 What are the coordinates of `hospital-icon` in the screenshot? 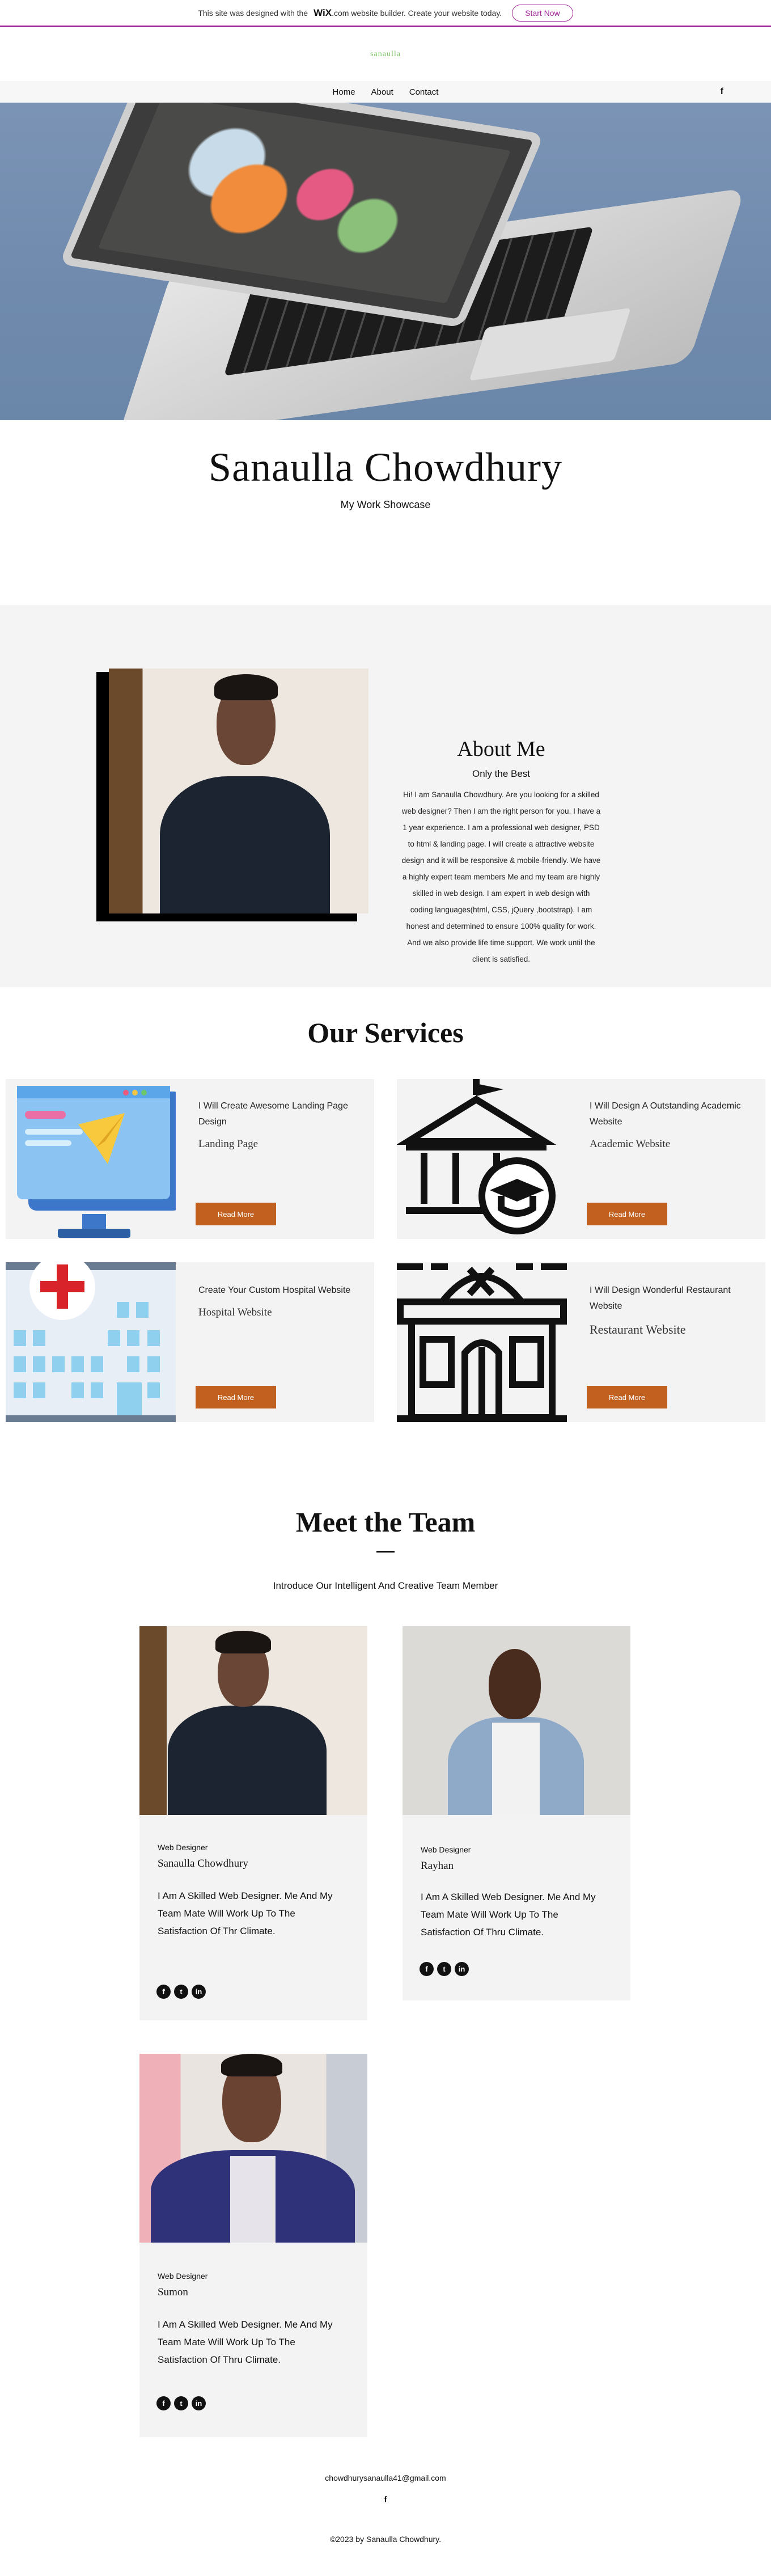 It's located at (91, 1338).